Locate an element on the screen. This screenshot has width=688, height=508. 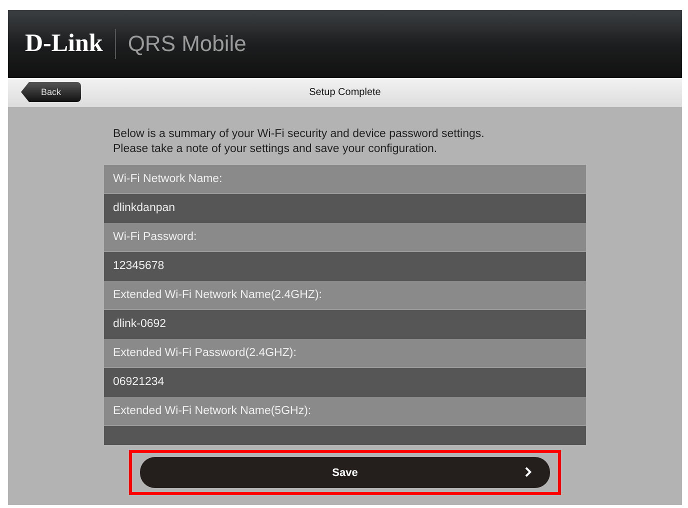
save-button: Save is located at coordinates (345, 472).